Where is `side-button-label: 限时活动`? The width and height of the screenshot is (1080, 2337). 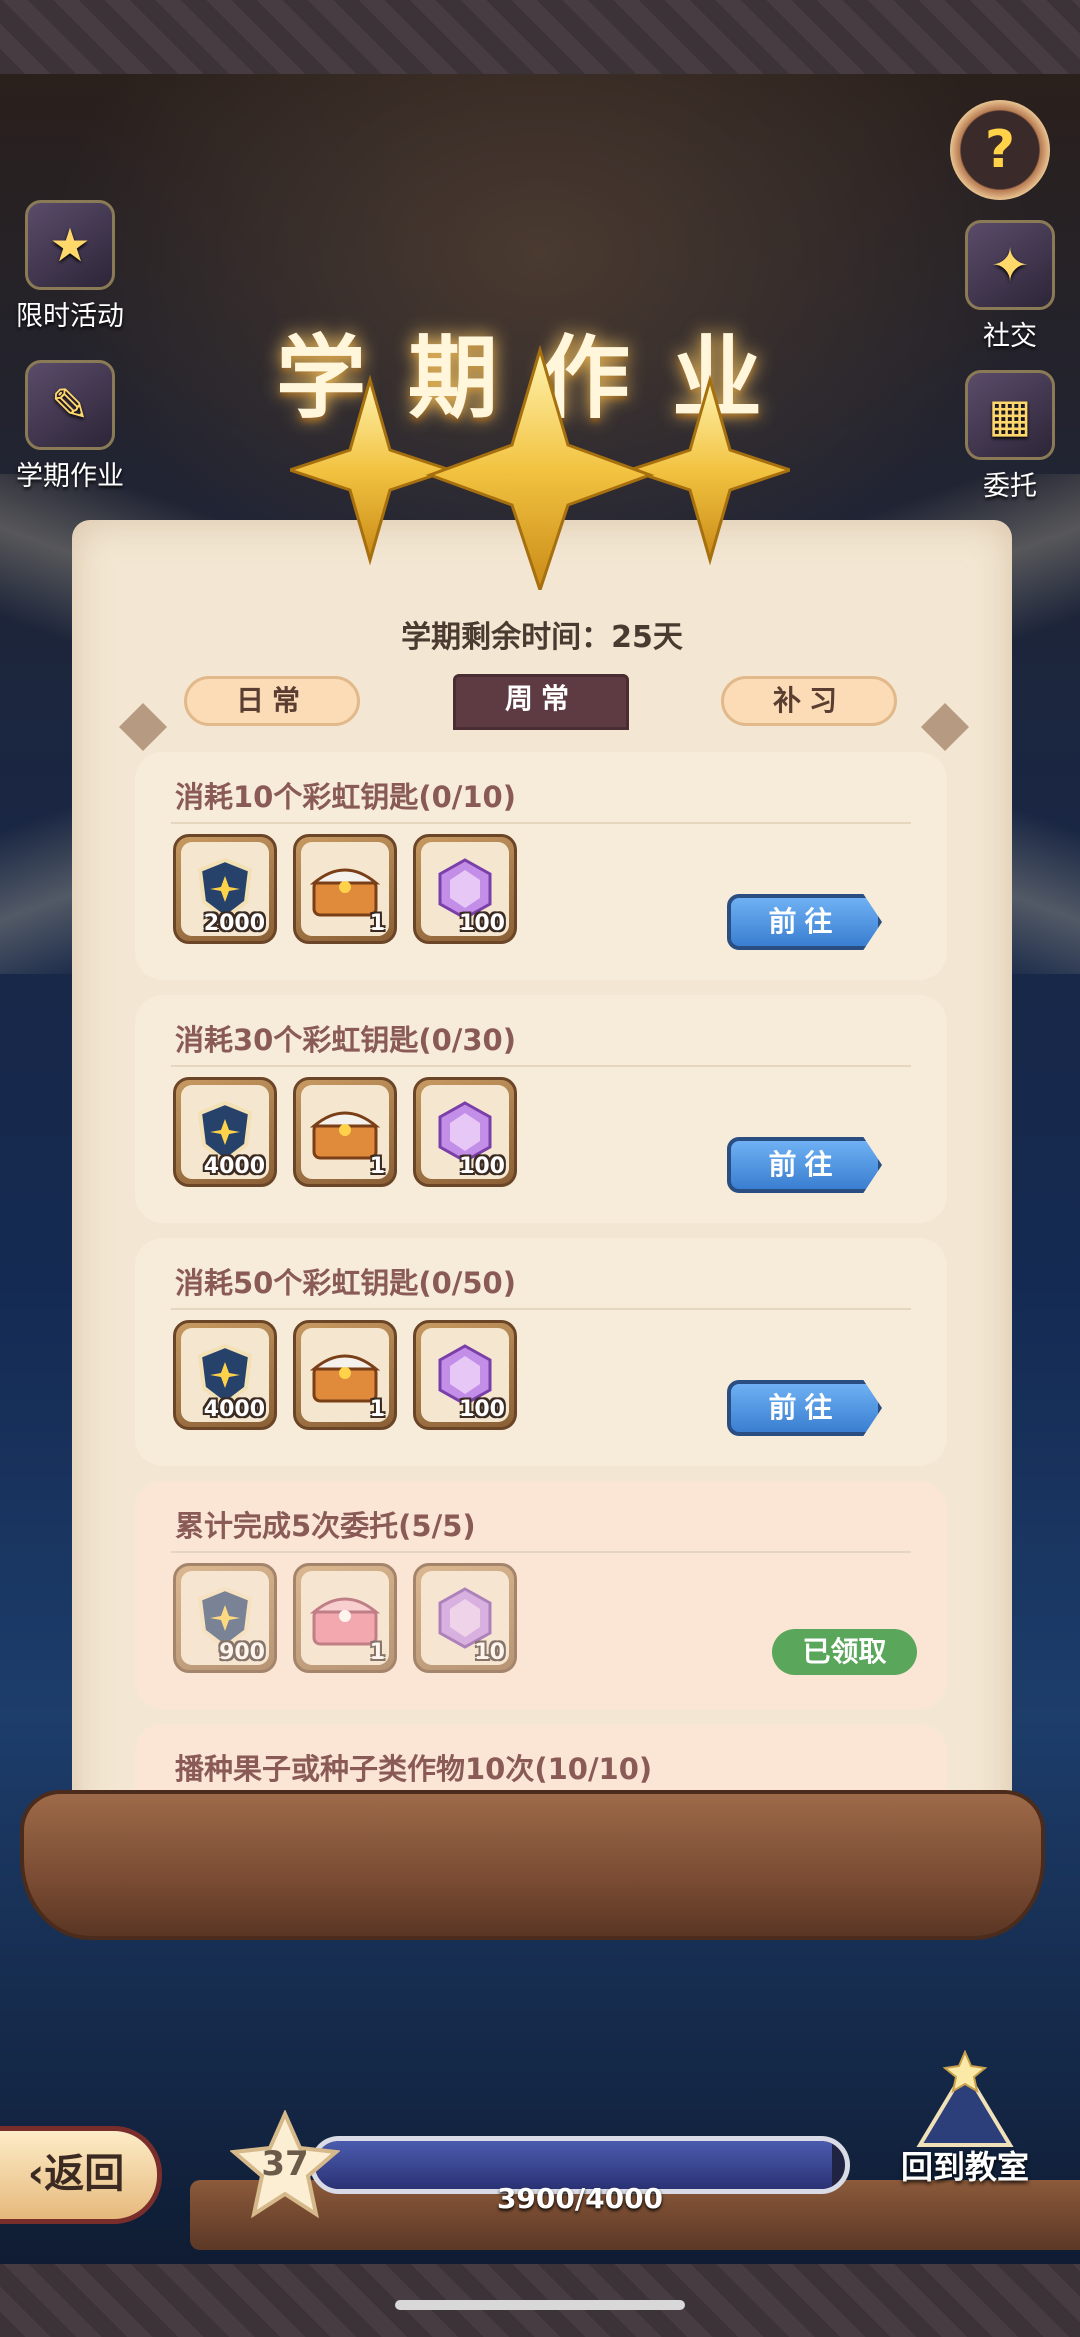
side-button-label: 限时活动 is located at coordinates (70, 316).